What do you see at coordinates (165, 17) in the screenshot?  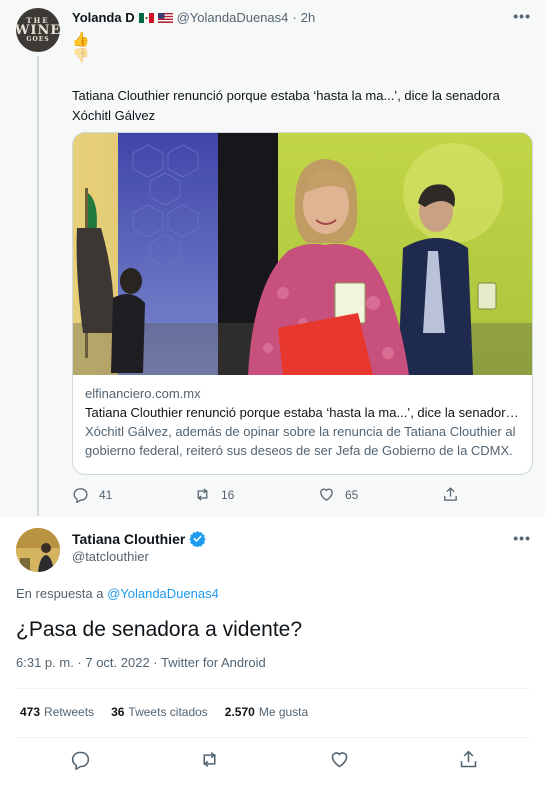 I see `usa-flag-icon` at bounding box center [165, 17].